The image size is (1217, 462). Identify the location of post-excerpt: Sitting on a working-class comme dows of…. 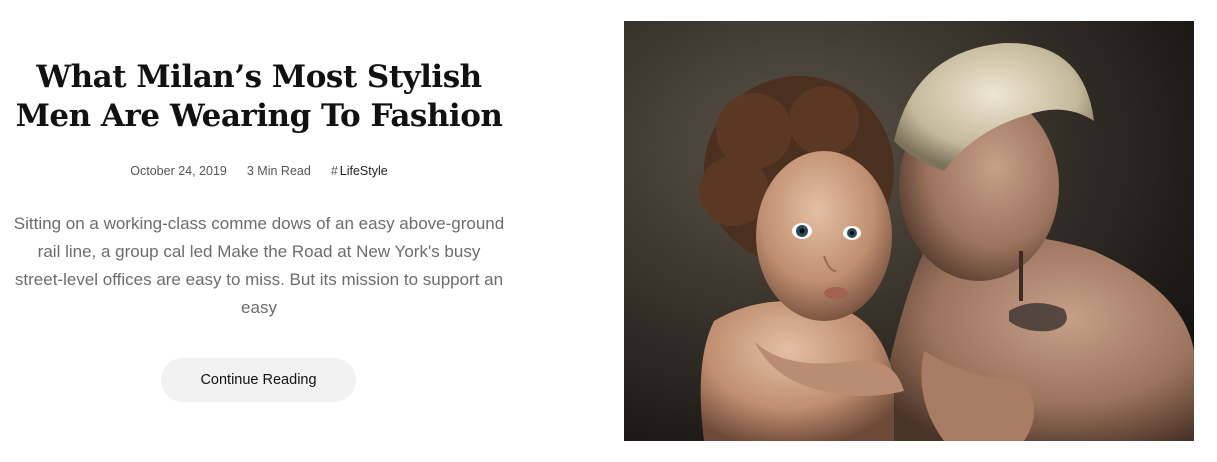
(259, 265).